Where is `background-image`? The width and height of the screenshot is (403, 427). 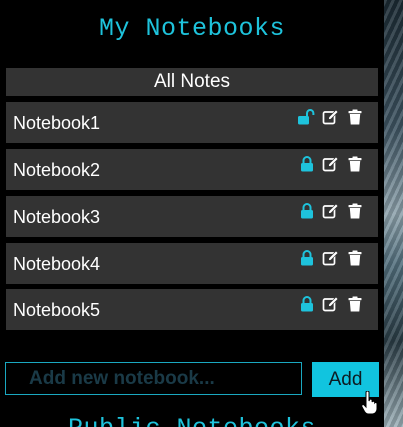 background-image is located at coordinates (393, 213).